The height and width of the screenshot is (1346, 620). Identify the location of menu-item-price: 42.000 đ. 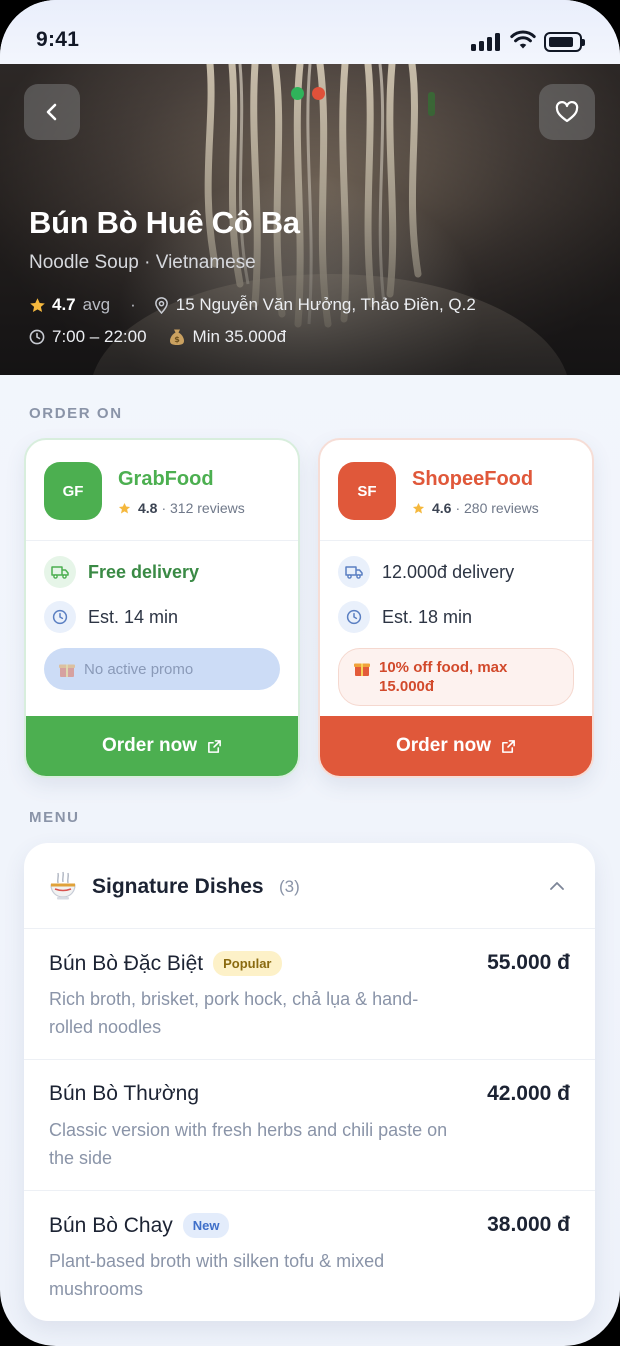
(528, 1093).